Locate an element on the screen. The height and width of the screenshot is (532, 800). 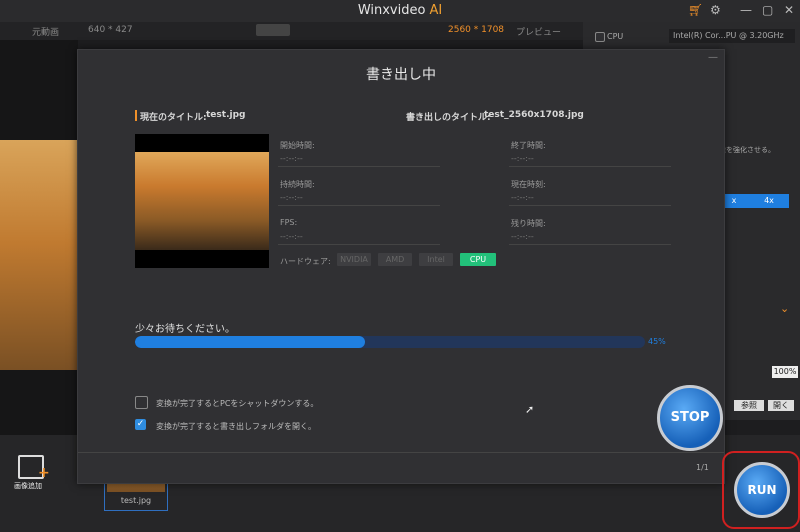
add-image-button: + 画像追加 is located at coordinates (34, 471).